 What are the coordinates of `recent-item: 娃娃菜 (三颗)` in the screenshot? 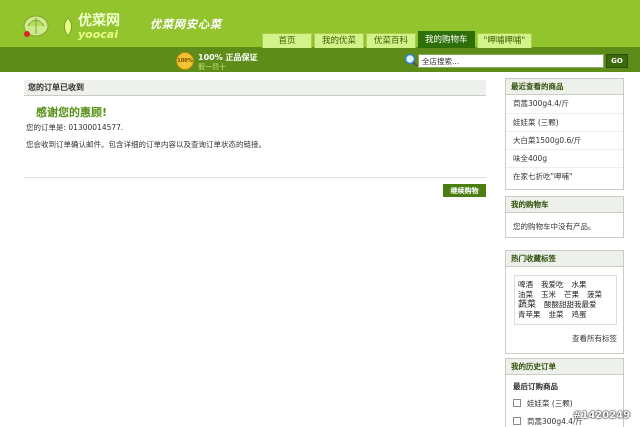 It's located at (564, 122).